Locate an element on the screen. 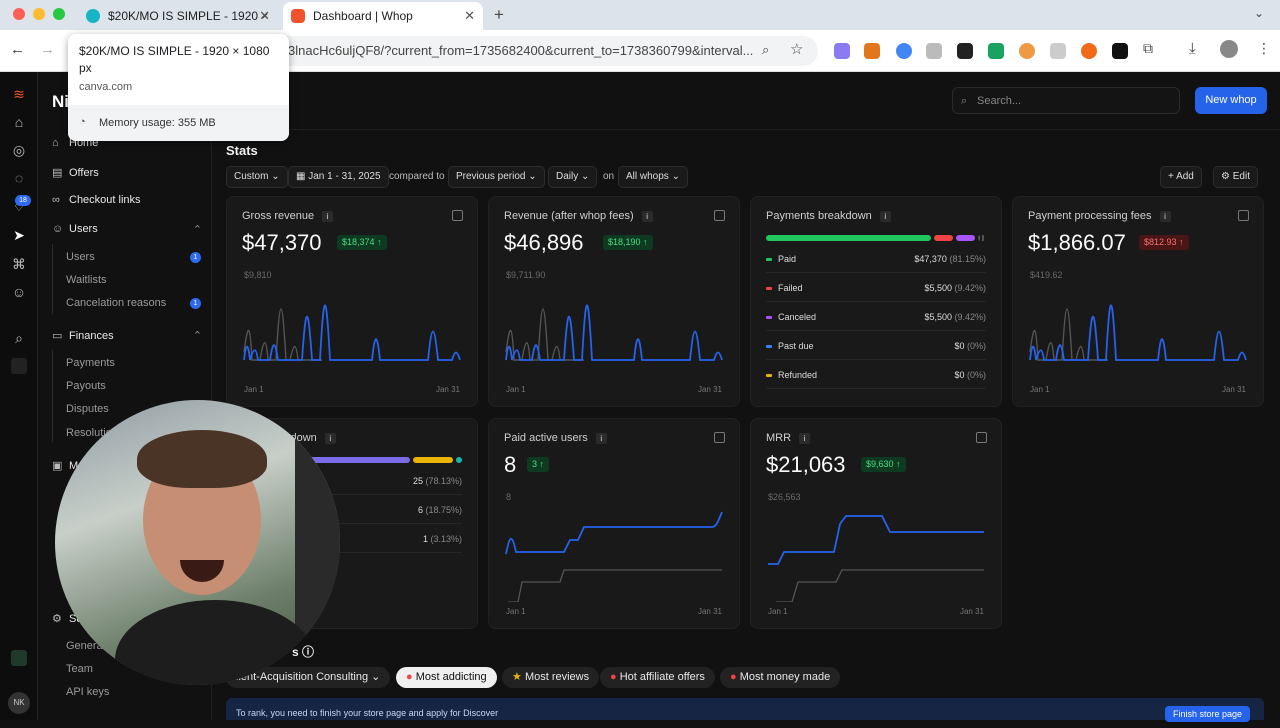 The height and width of the screenshot is (728, 1280). forward-icon: → is located at coordinates (47, 49).